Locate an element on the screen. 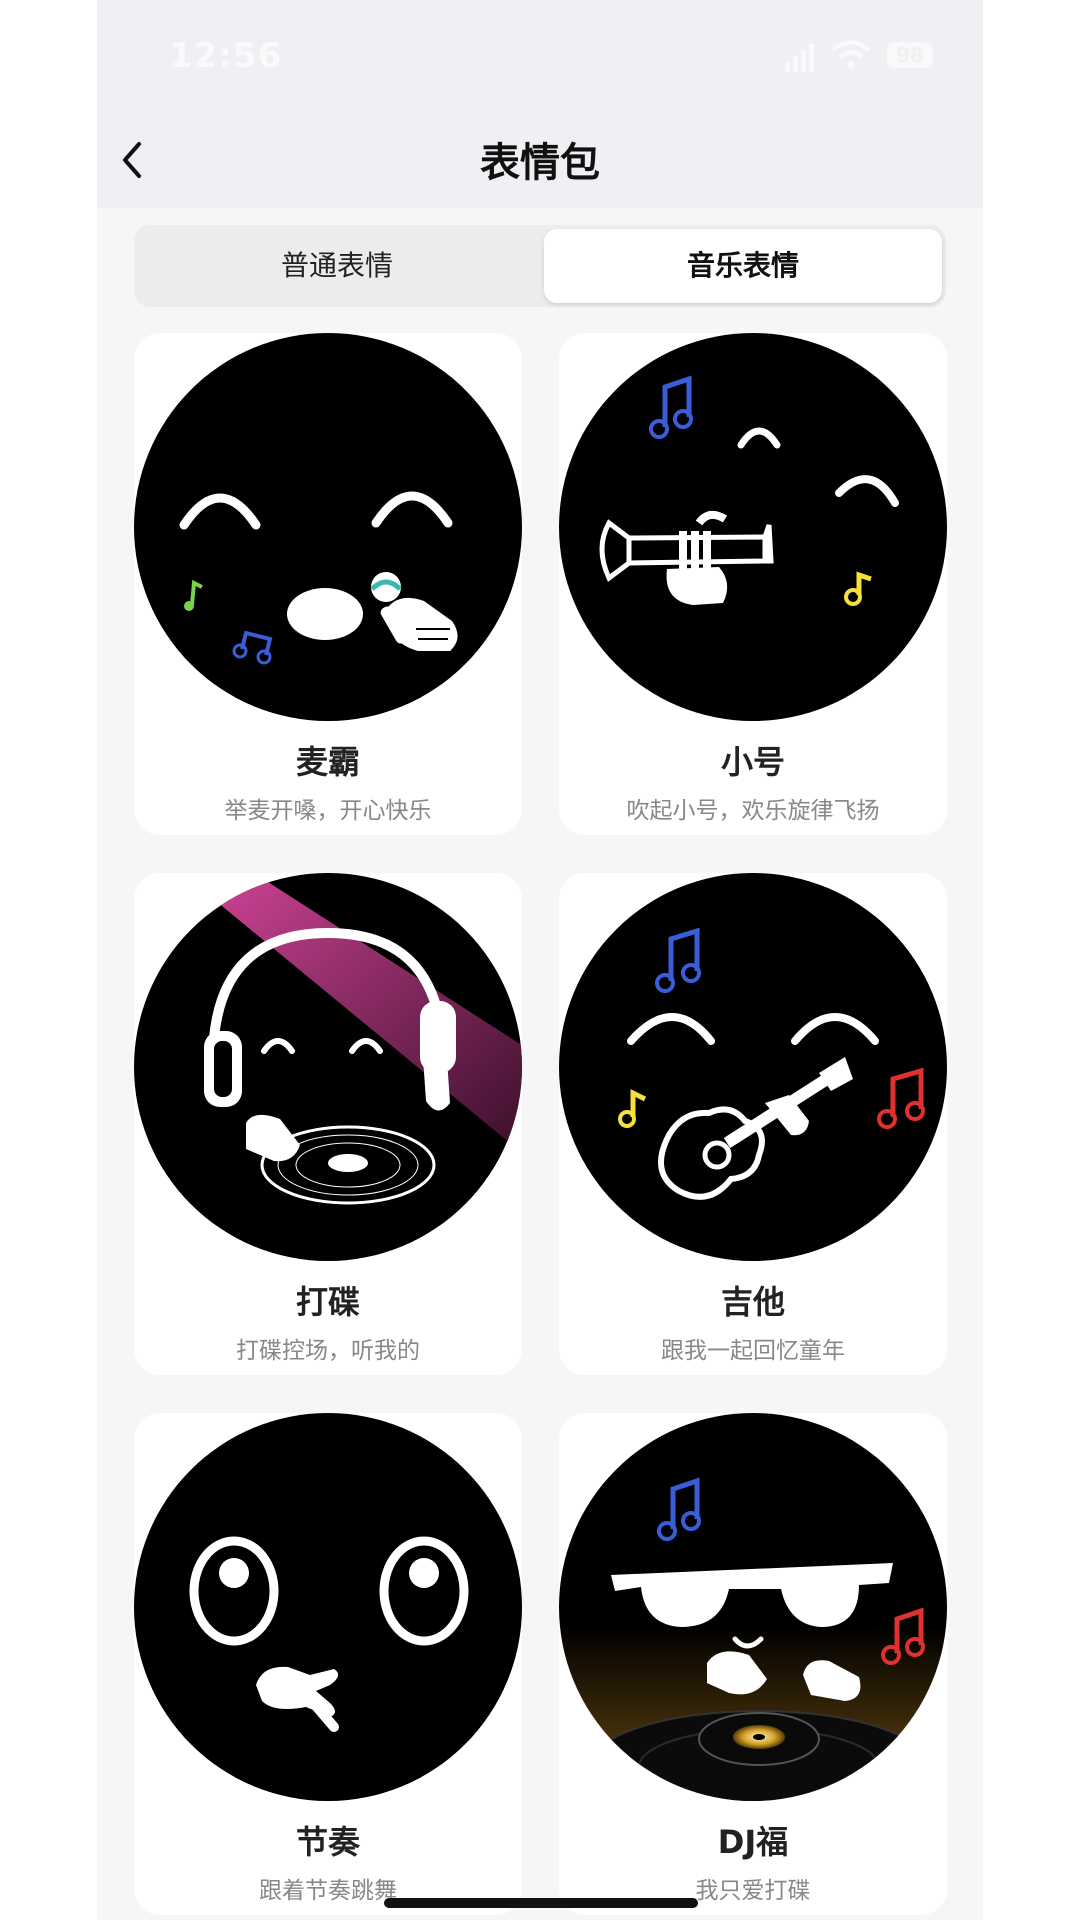 The width and height of the screenshot is (1080, 1920). sticker-name: 节奏 is located at coordinates (327, 1842).